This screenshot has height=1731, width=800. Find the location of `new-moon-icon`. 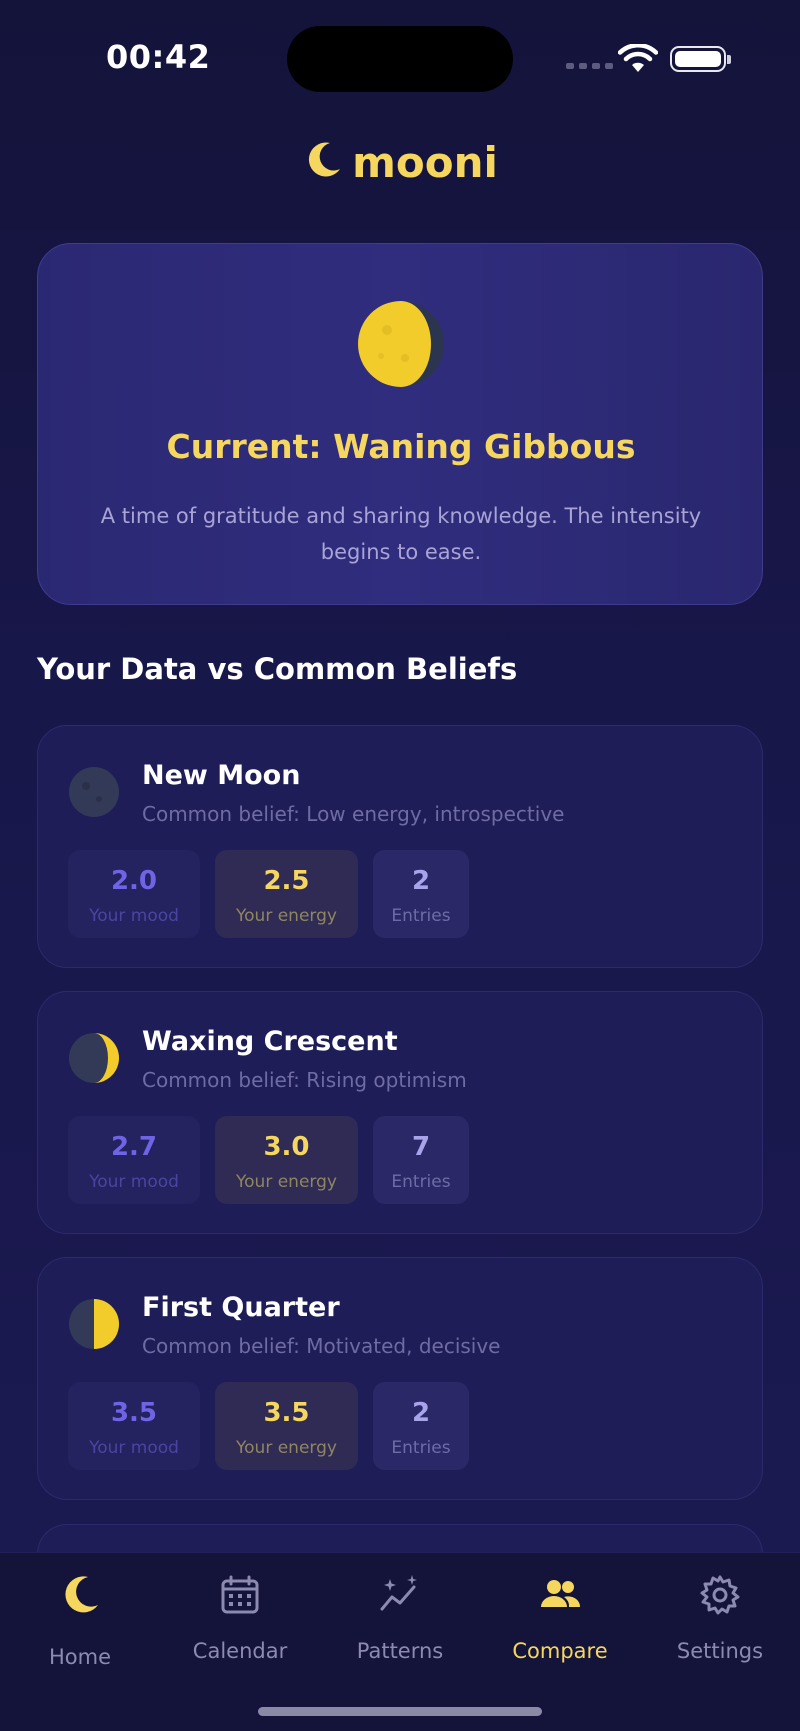

new-moon-icon is located at coordinates (94, 792).